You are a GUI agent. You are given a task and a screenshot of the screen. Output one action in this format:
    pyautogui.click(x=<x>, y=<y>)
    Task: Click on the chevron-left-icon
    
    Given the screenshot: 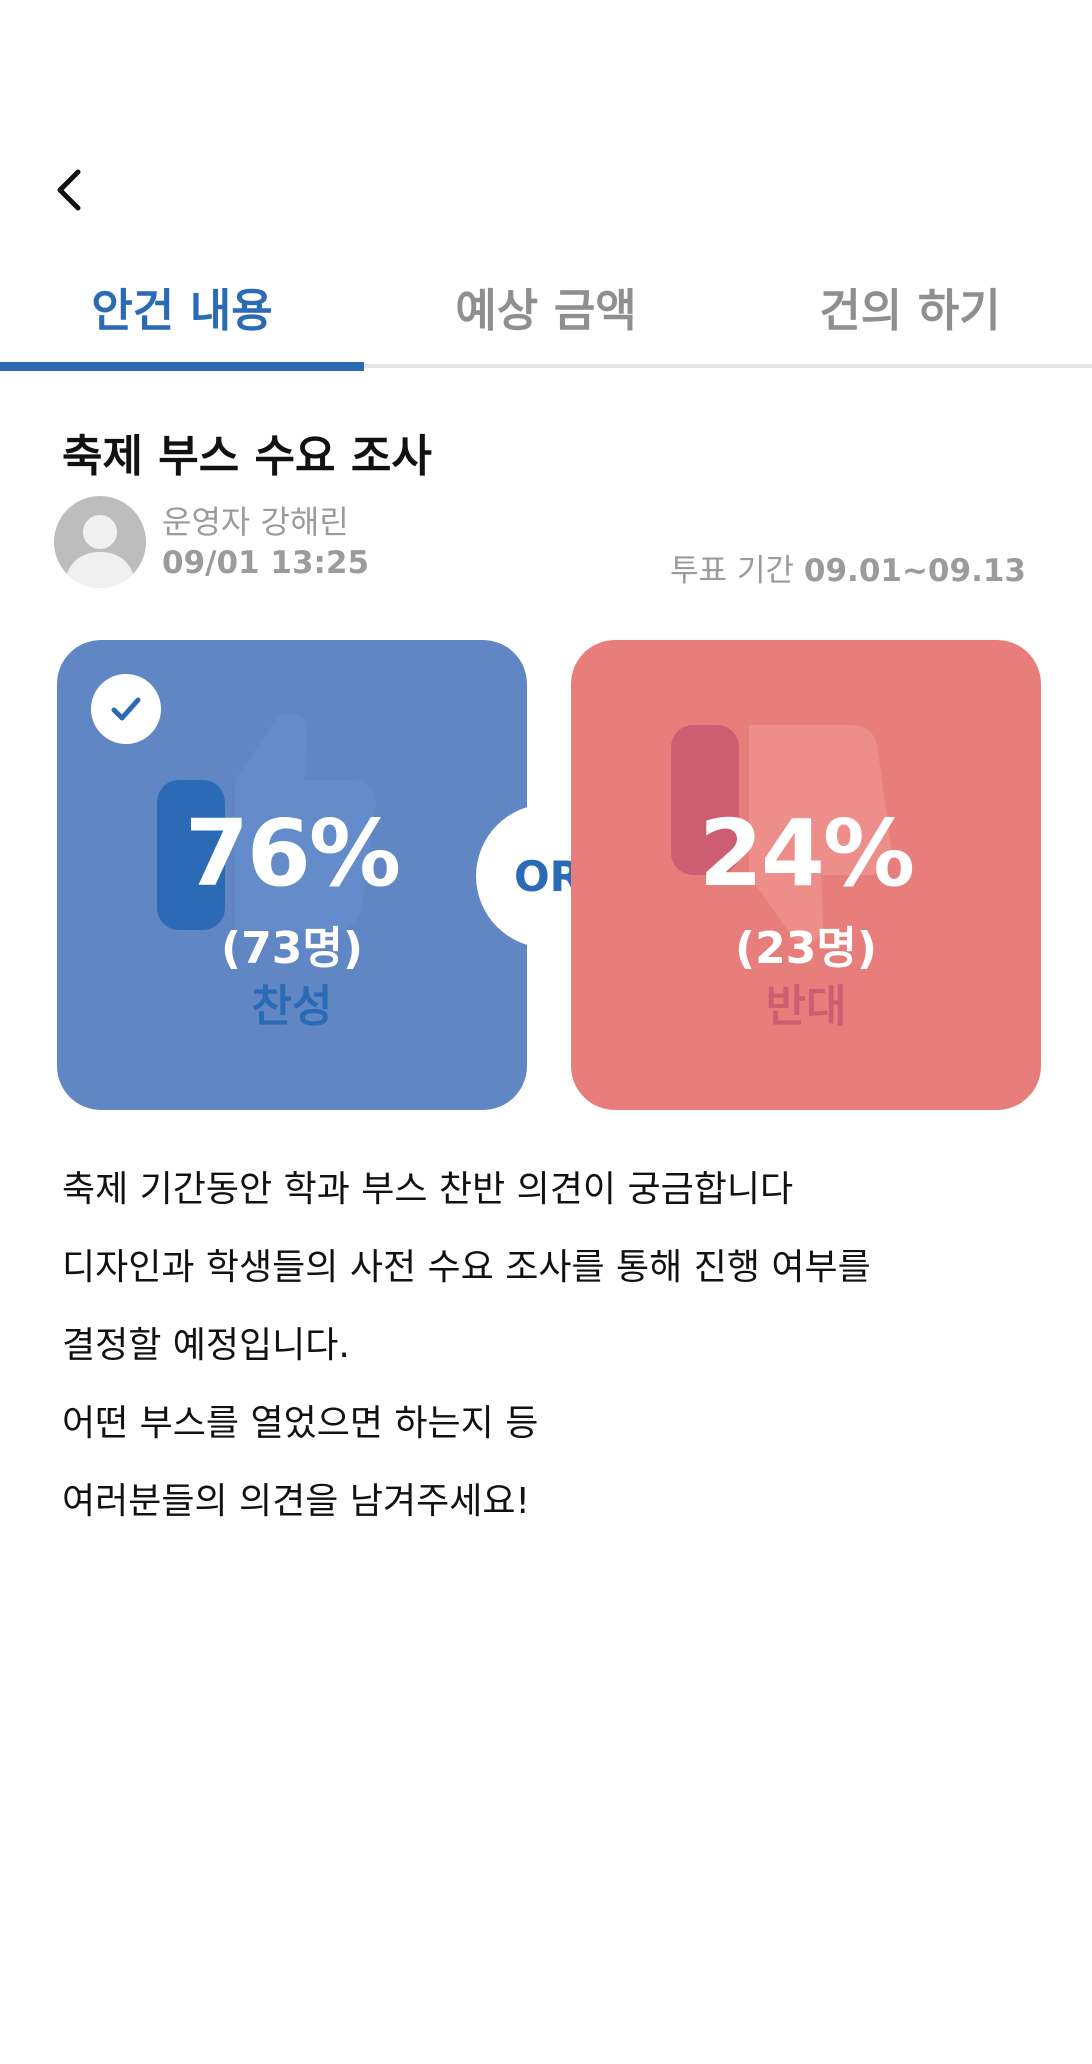 What is the action you would take?
    pyautogui.click(x=69, y=190)
    